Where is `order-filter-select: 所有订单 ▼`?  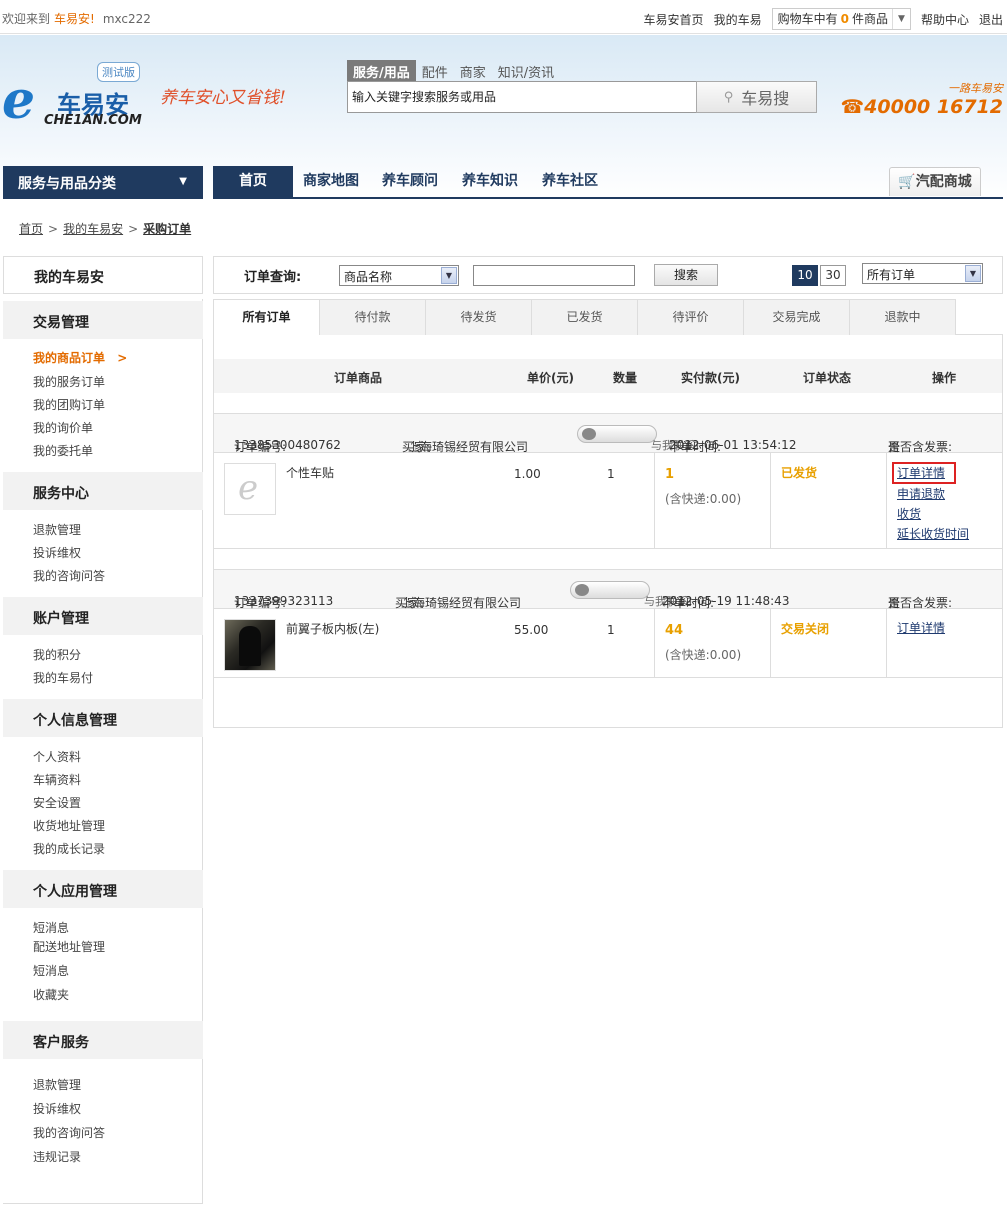
order-filter-select: 所有订单 ▼ is located at coordinates (922, 273).